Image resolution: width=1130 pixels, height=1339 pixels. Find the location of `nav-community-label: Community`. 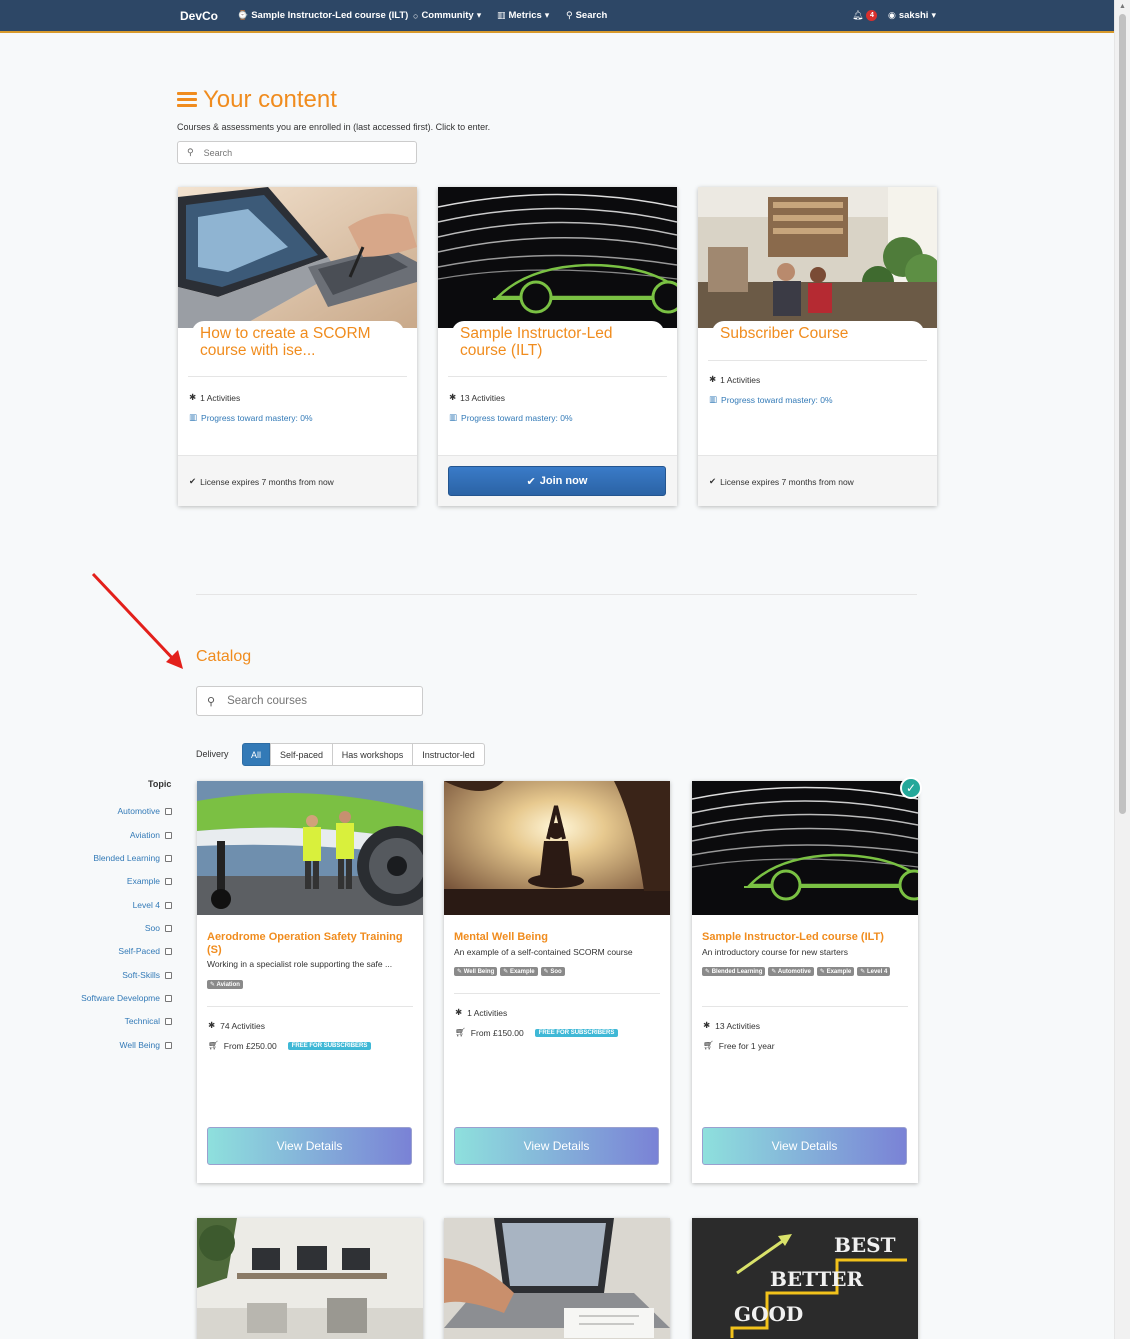

nav-community-label: Community is located at coordinates (447, 15).